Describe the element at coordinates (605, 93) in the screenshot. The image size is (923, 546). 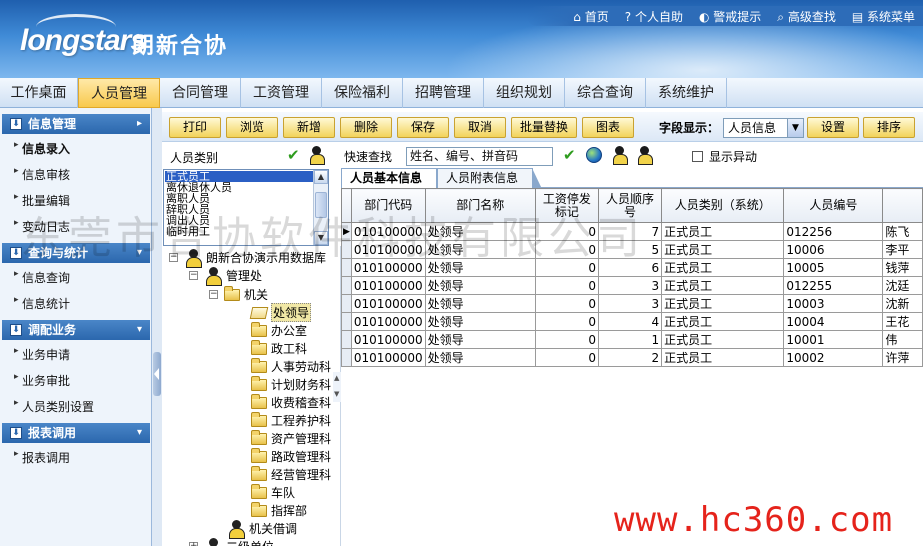
I see `menu-query: 综合查询` at that location.